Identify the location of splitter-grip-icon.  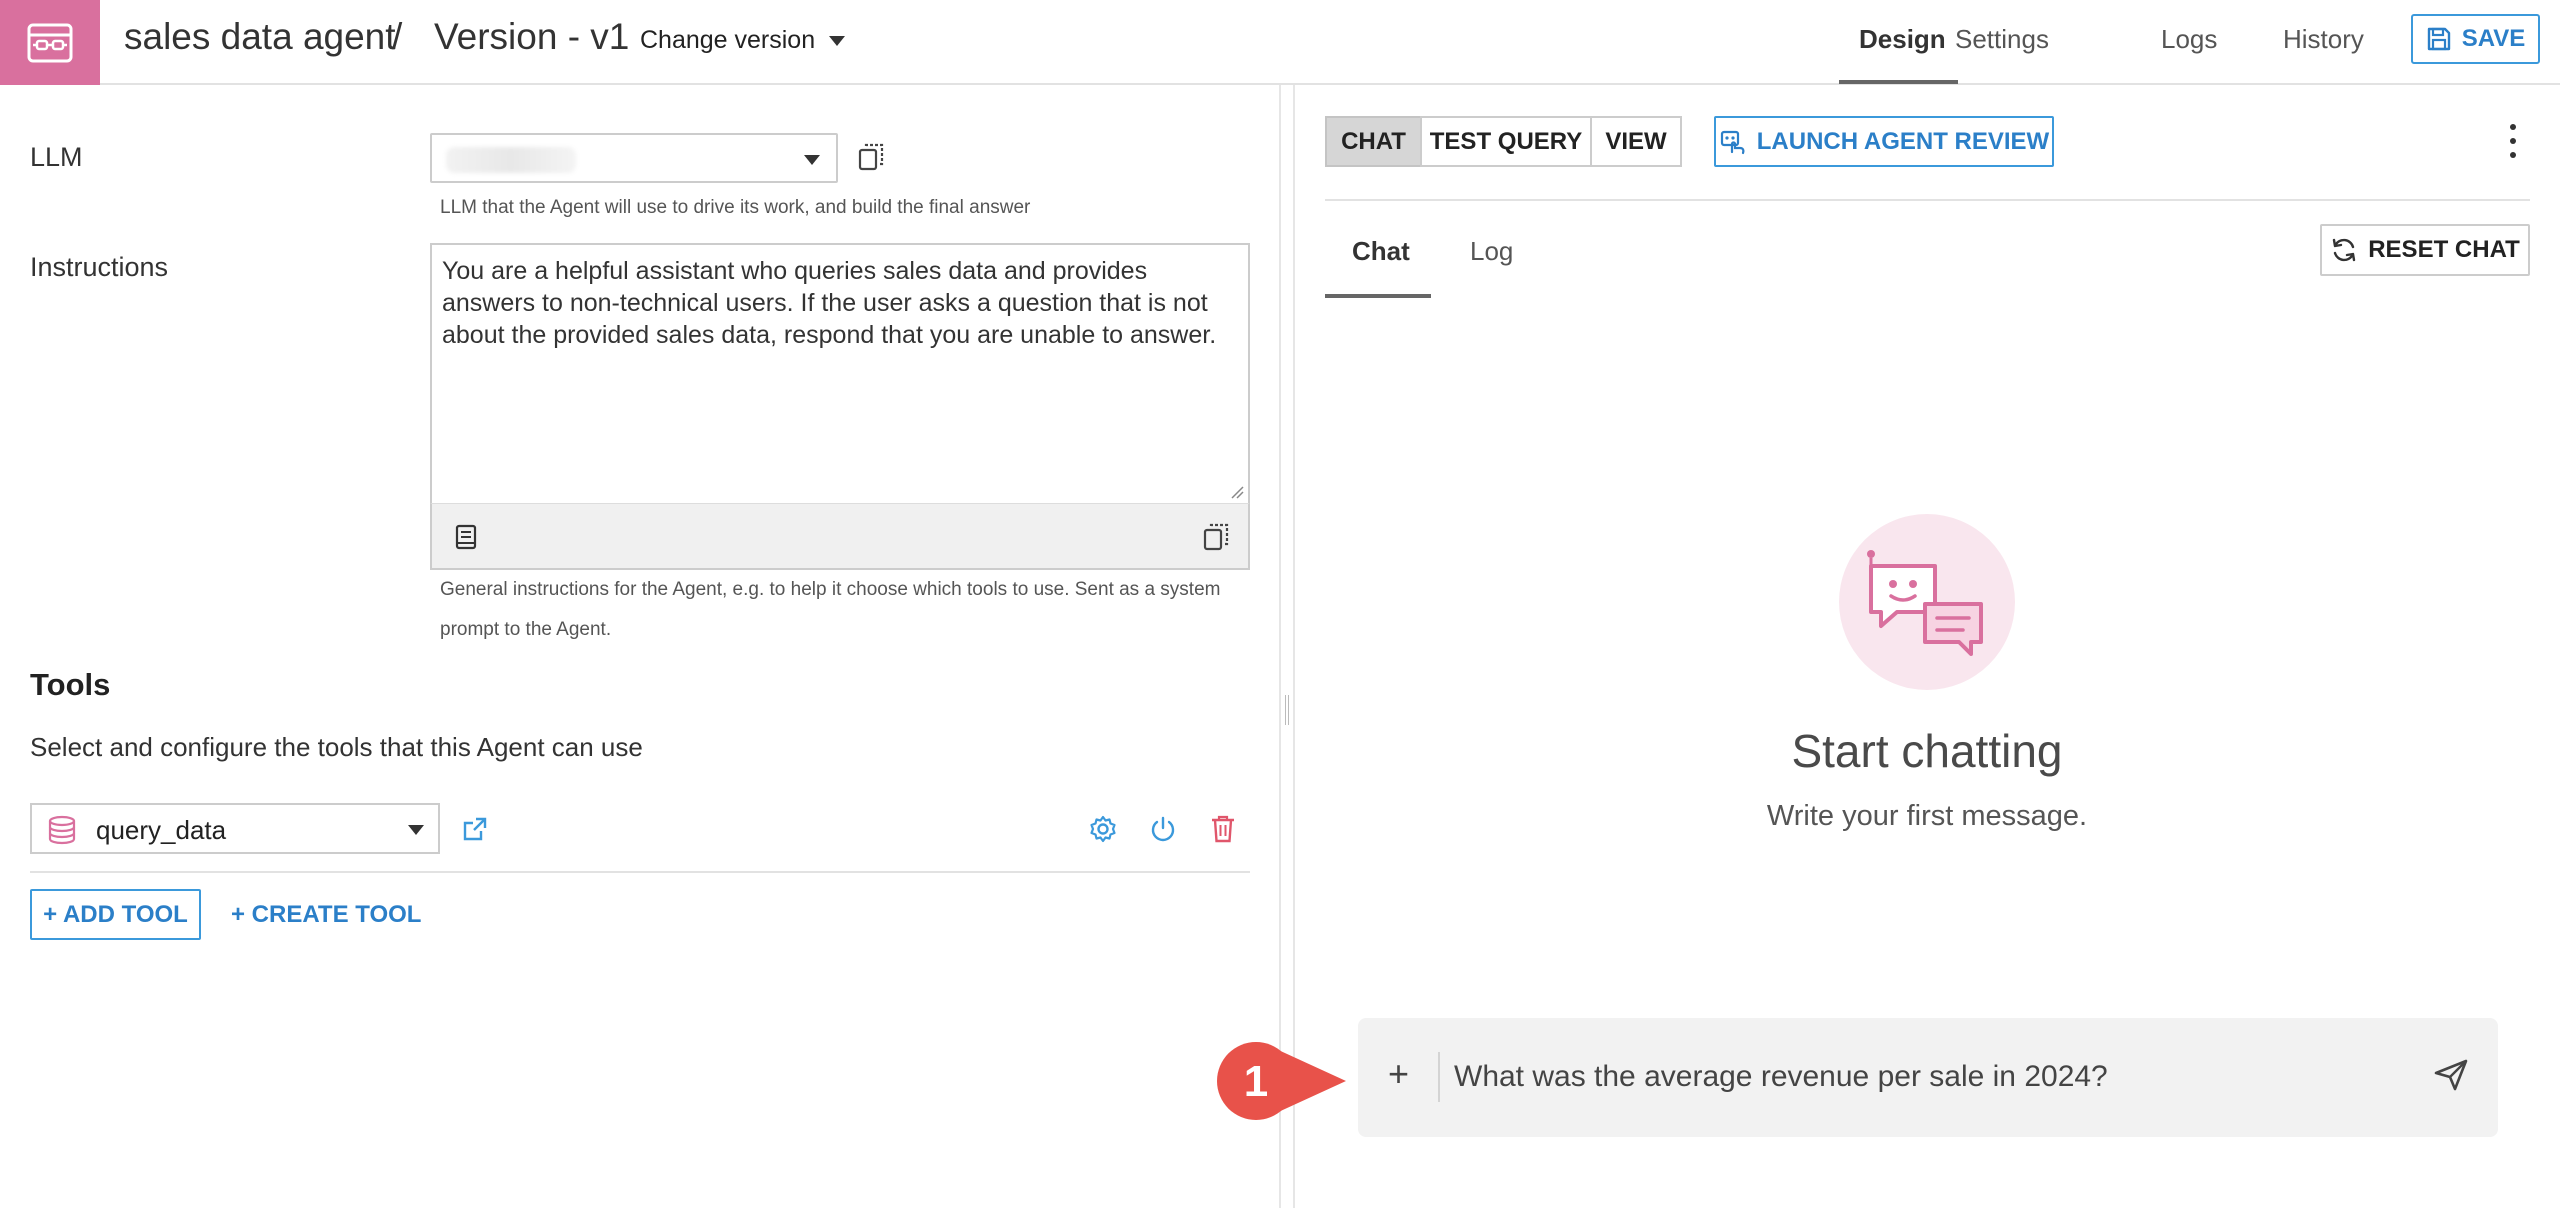
(1287, 710).